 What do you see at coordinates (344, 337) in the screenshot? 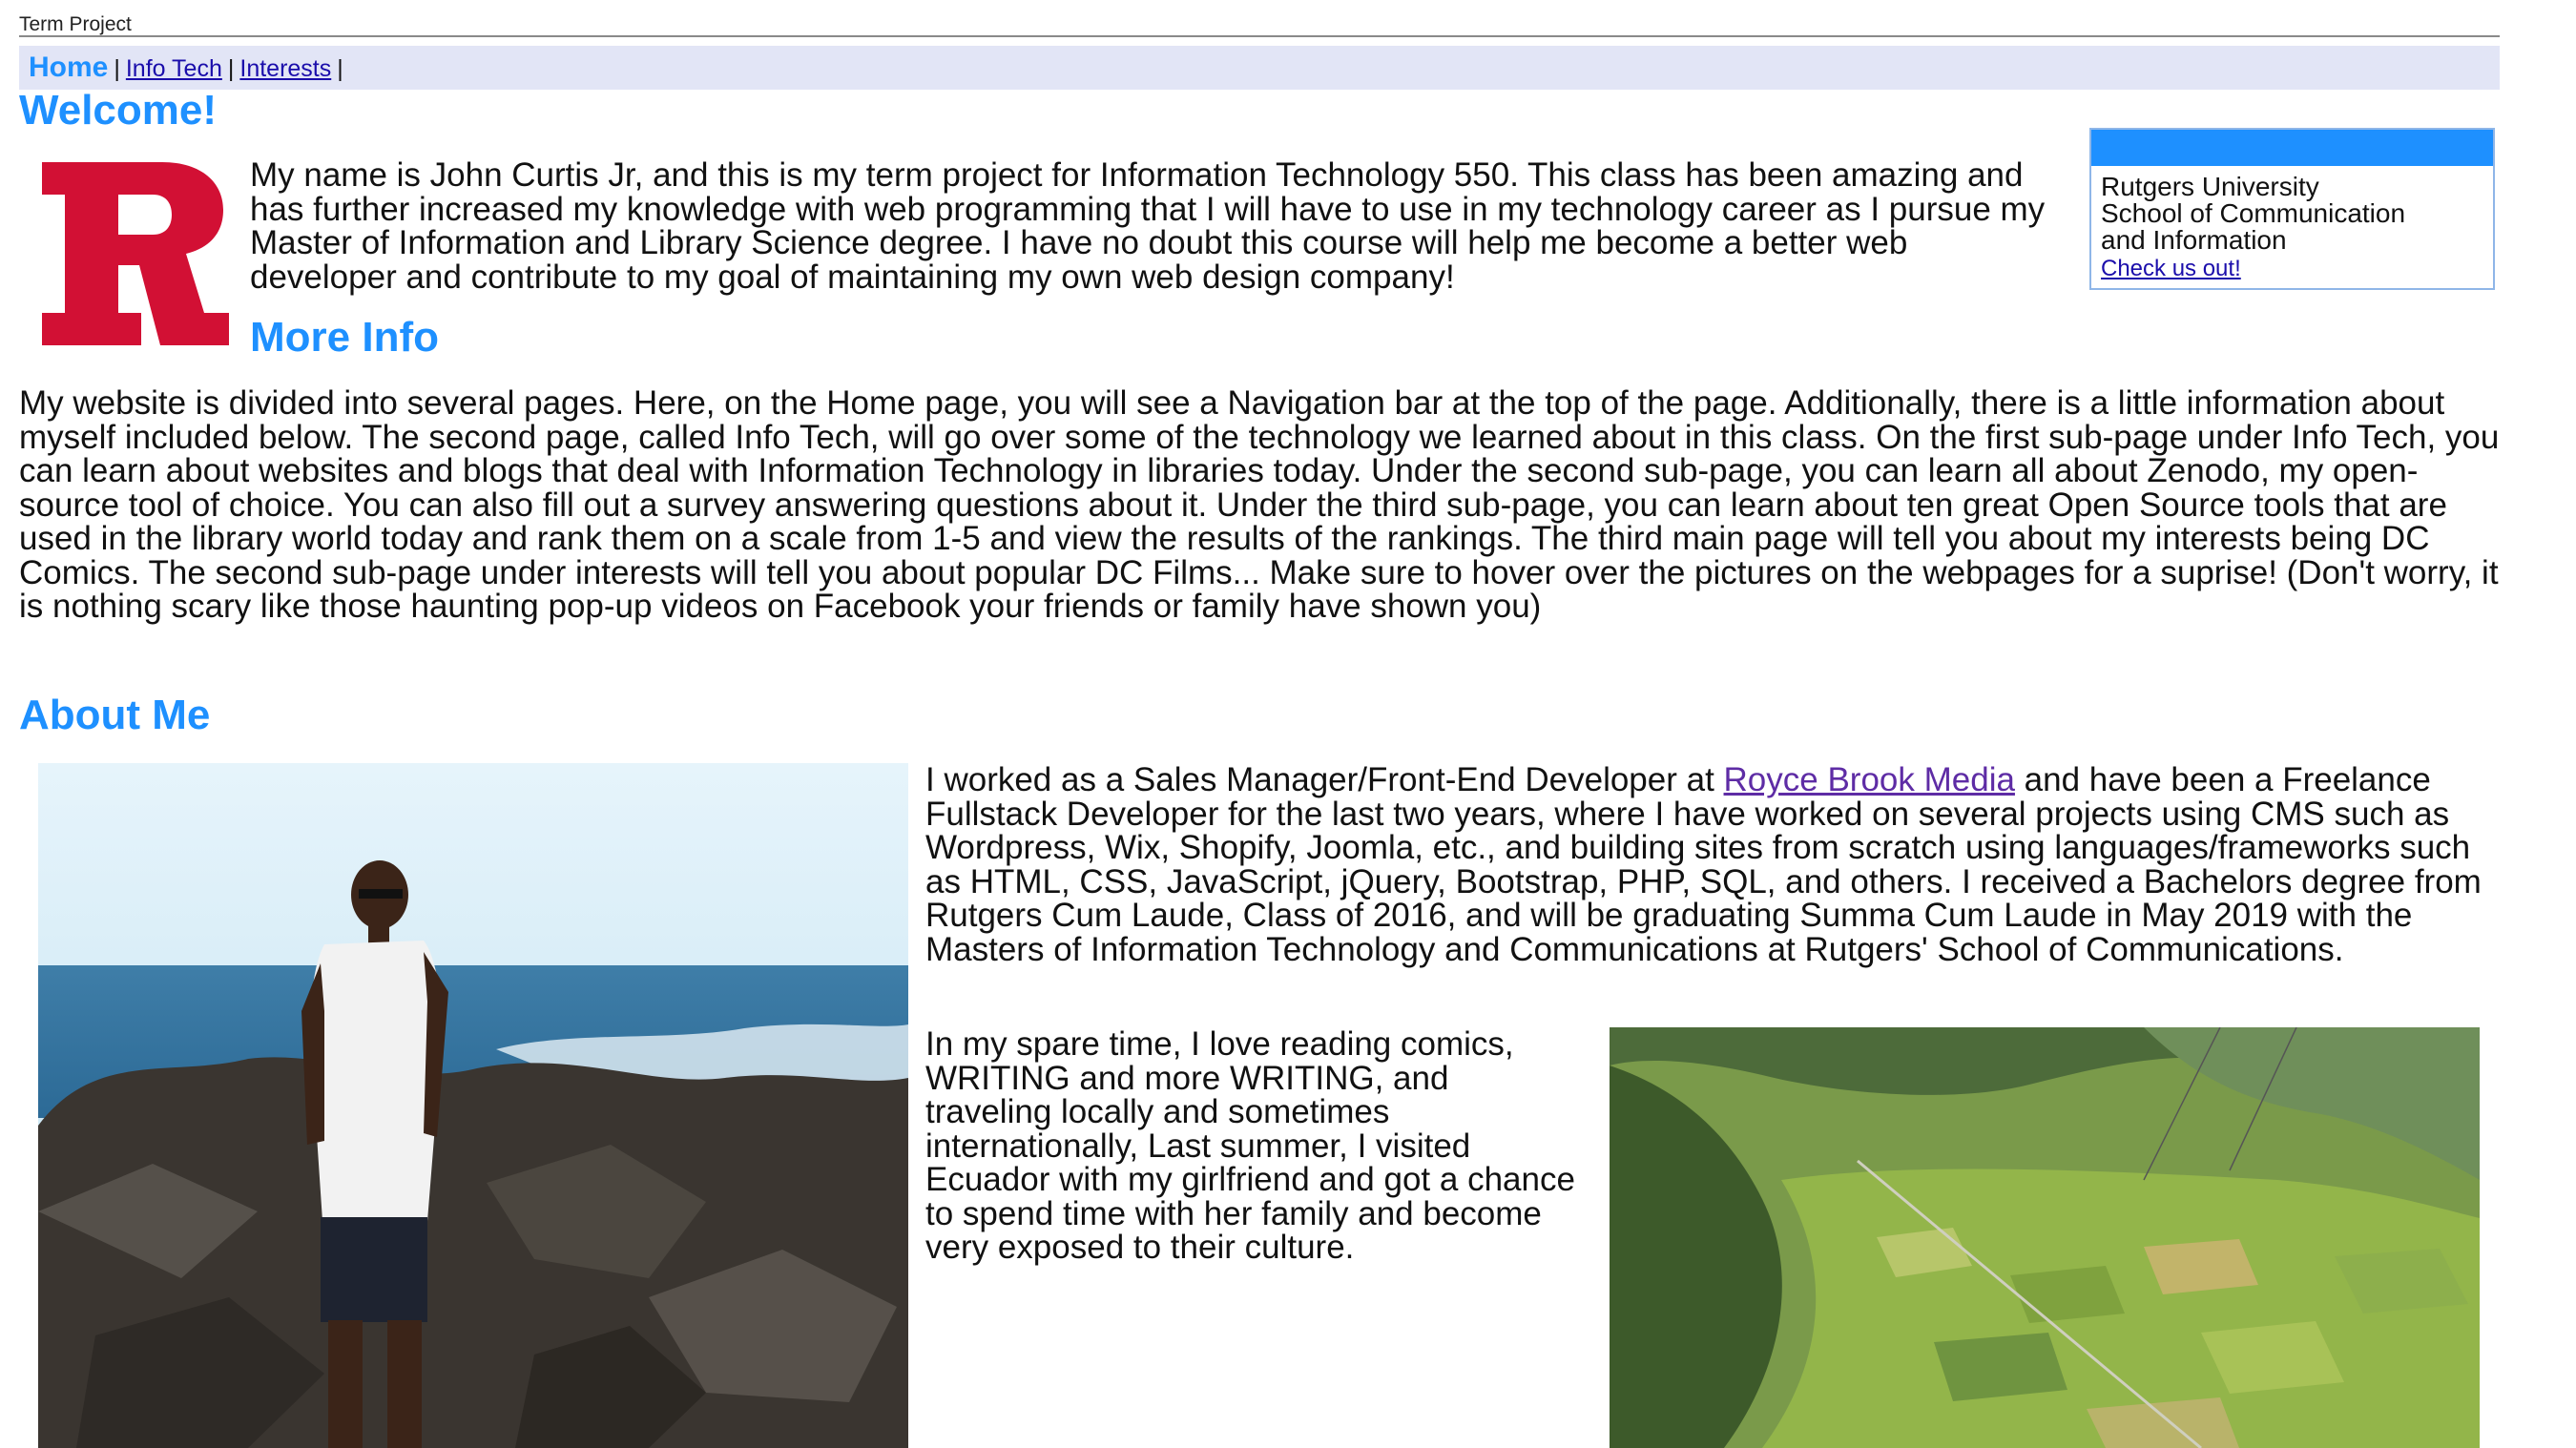
I see `more-info-heading: More Info` at bounding box center [344, 337].